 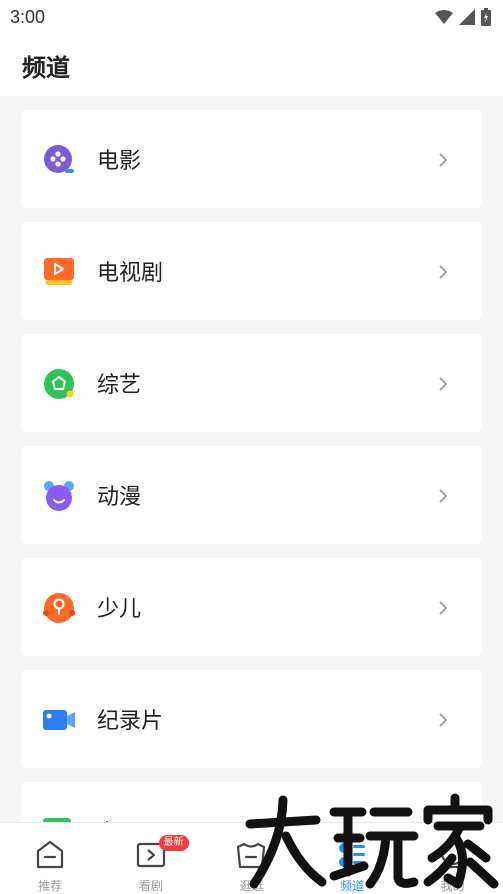 I want to click on channel-label: 少儿, so click(x=119, y=609).